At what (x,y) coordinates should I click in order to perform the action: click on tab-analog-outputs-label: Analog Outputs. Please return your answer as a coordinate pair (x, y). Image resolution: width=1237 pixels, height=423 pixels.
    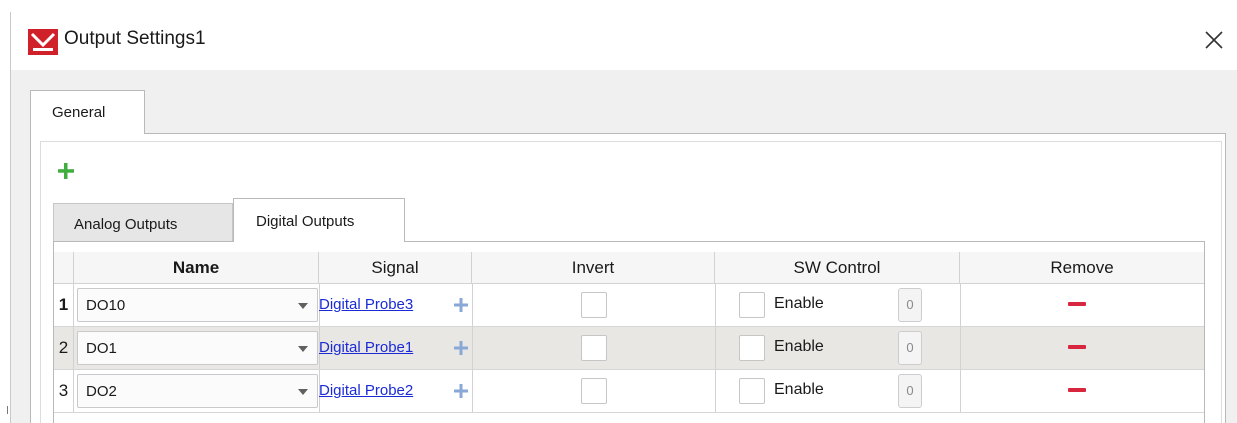
    Looking at the image, I should click on (126, 224).